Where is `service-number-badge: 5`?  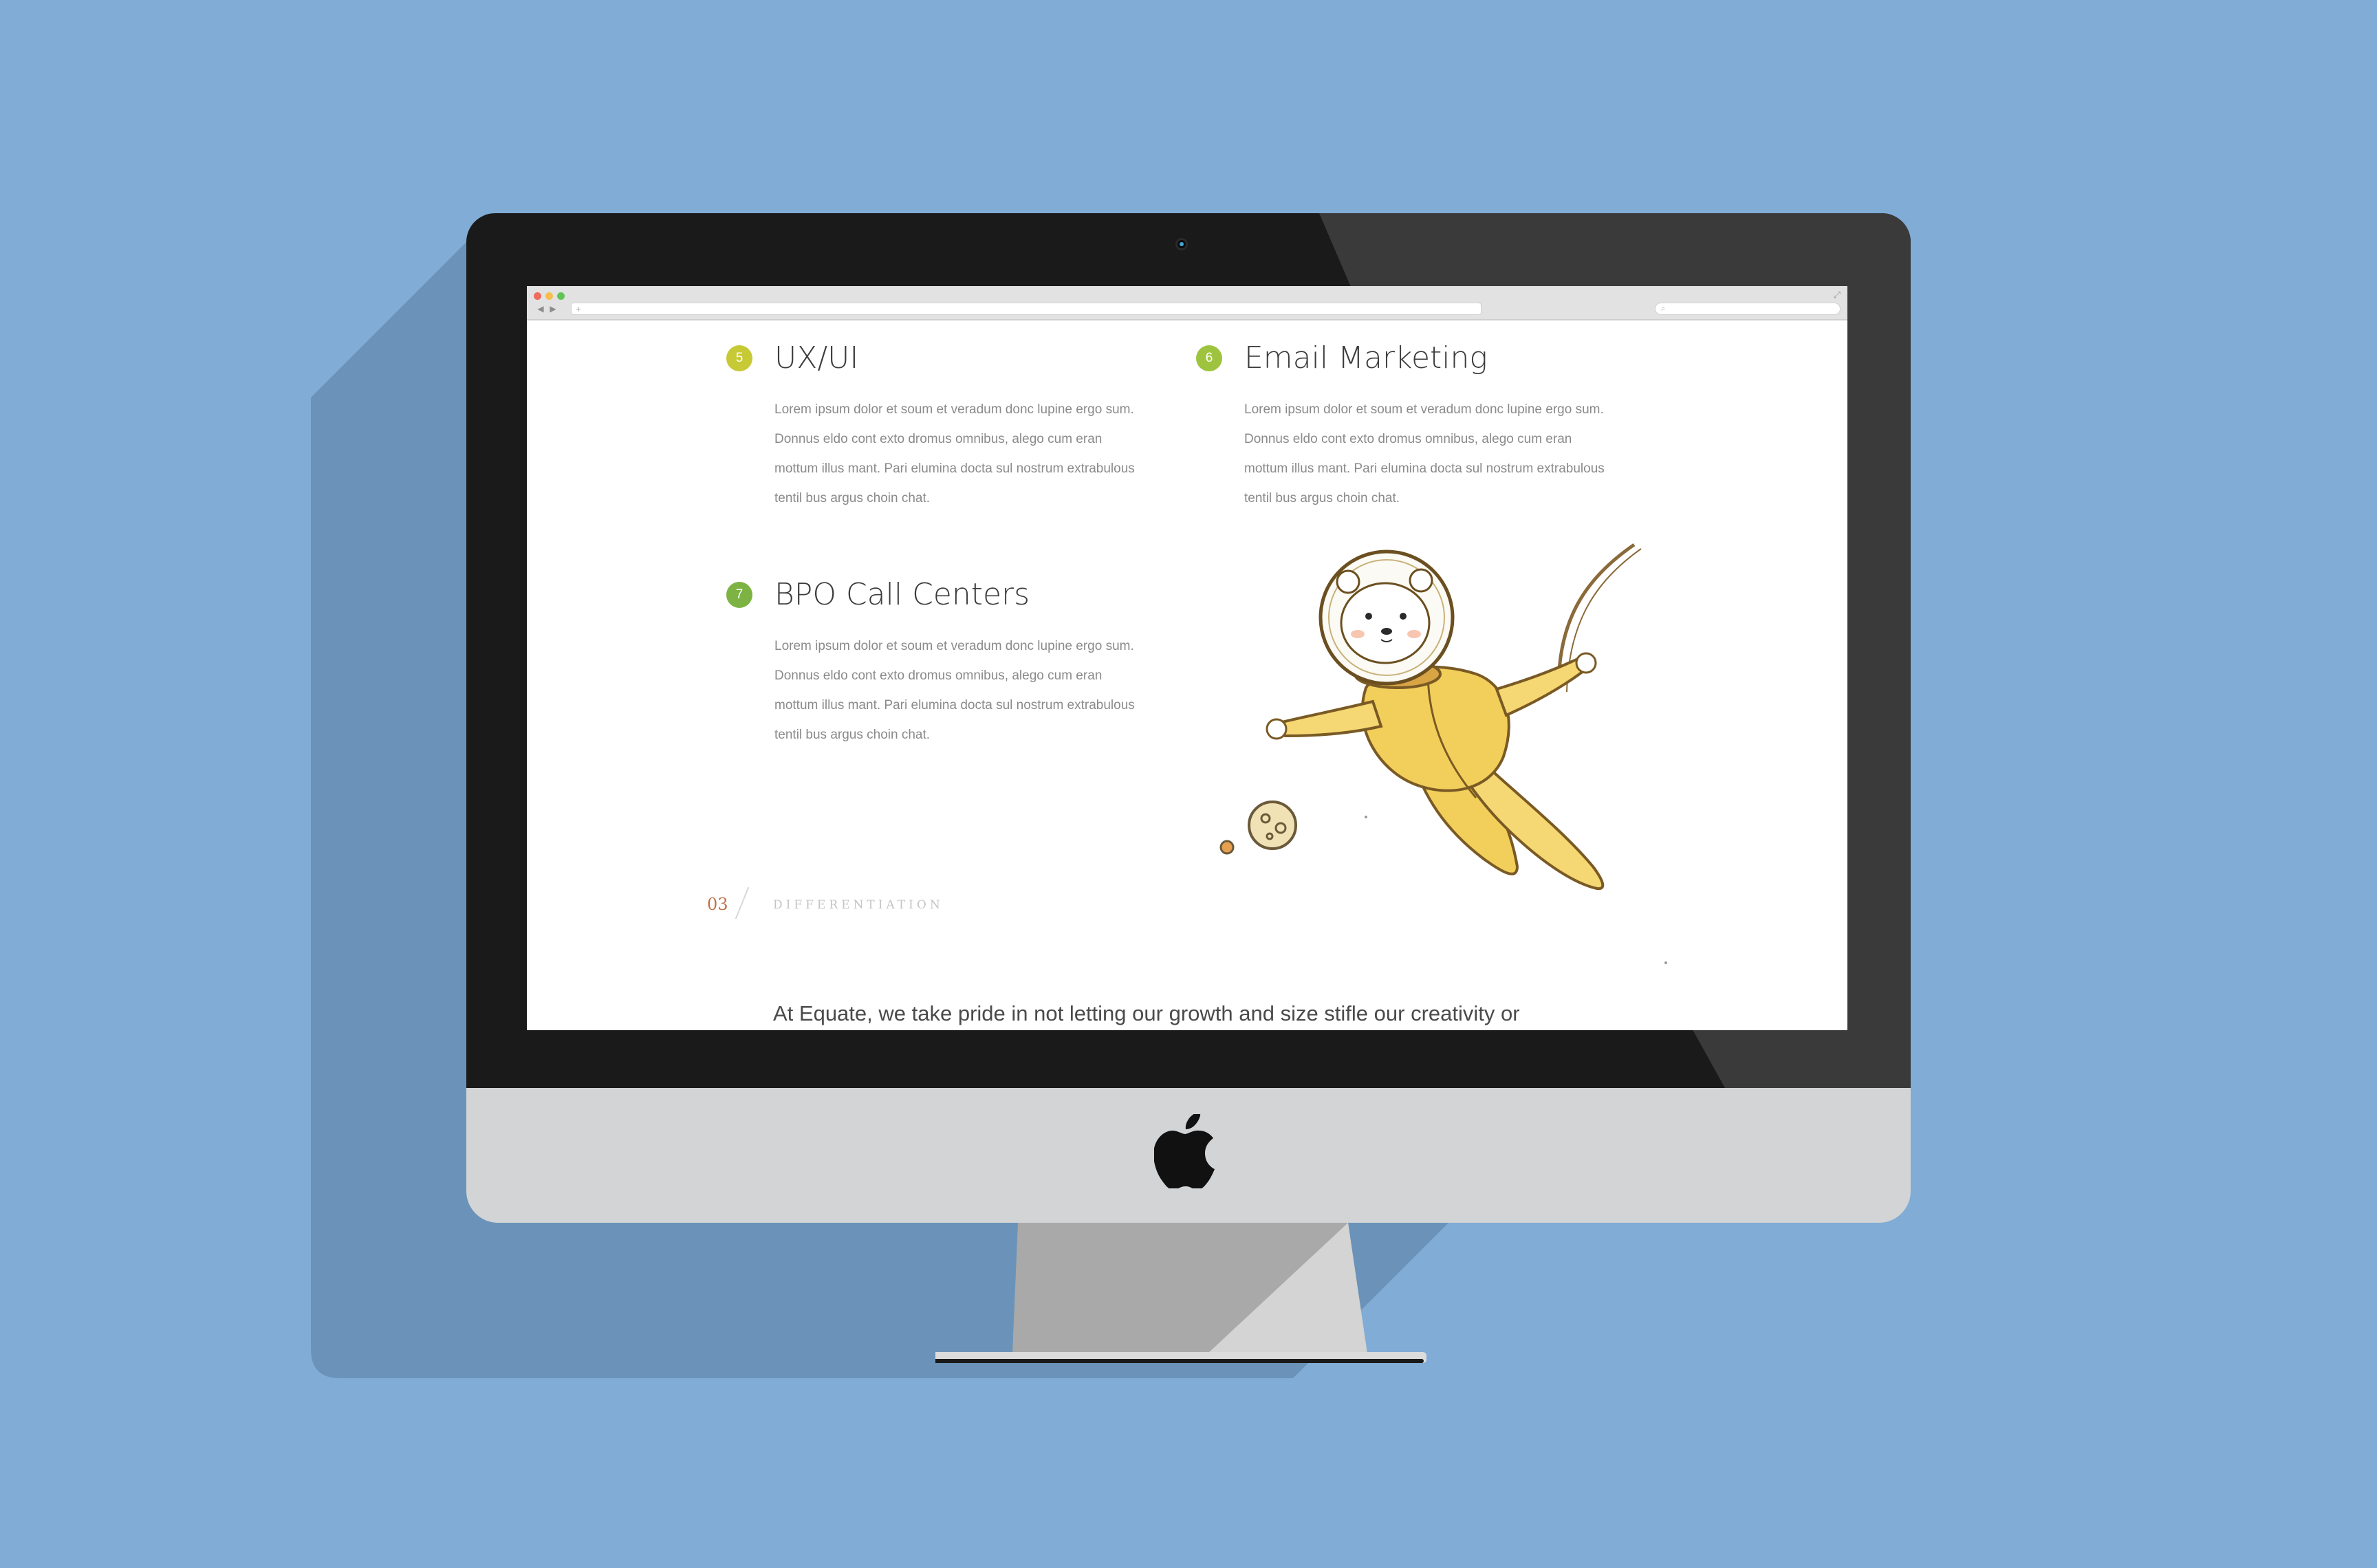
service-number-badge: 5 is located at coordinates (739, 358).